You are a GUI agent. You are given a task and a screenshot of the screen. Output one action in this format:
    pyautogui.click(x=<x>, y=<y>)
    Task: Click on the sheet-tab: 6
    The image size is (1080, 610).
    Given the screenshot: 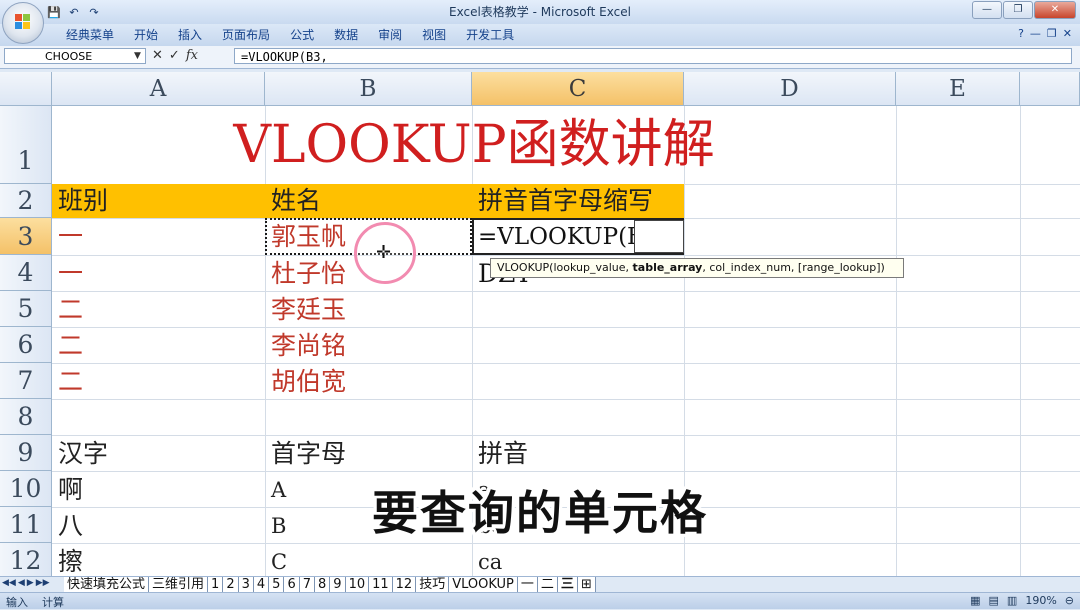 What is the action you would take?
    pyautogui.click(x=292, y=584)
    